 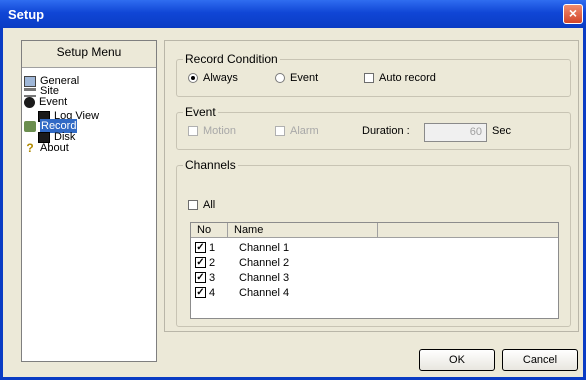 What do you see at coordinates (209, 205) in the screenshot?
I see `all-label: All` at bounding box center [209, 205].